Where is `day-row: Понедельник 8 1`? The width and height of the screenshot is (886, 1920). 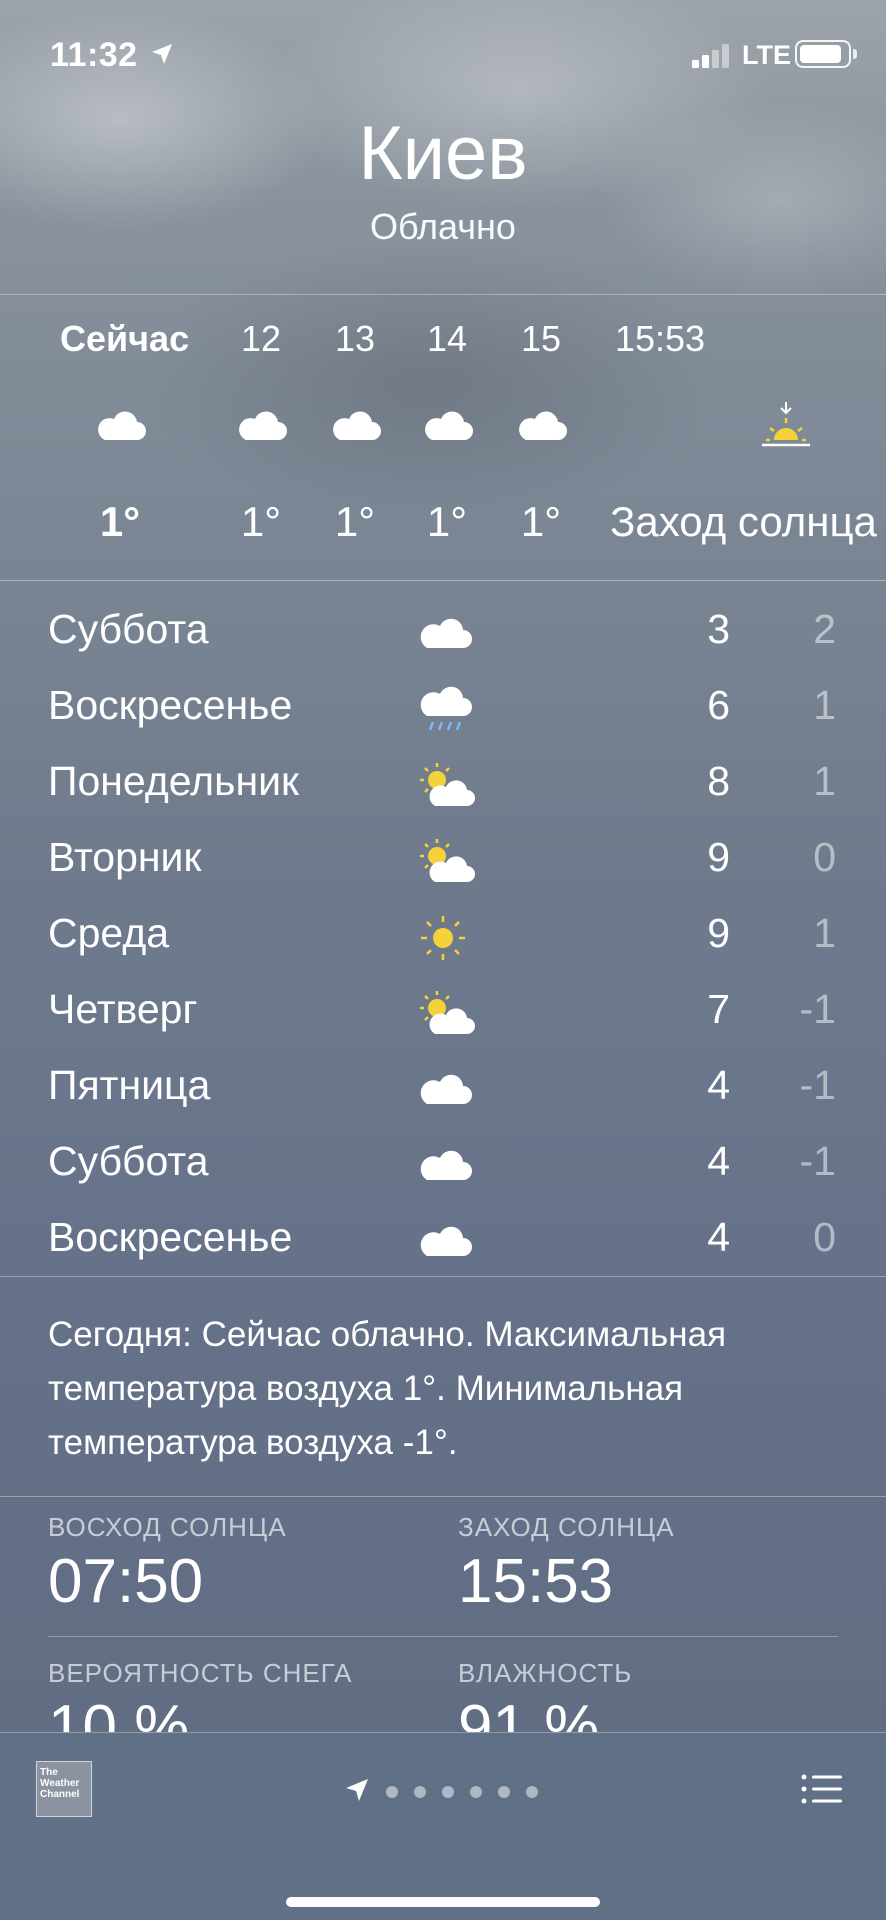 day-row: Понедельник 8 1 is located at coordinates (443, 786).